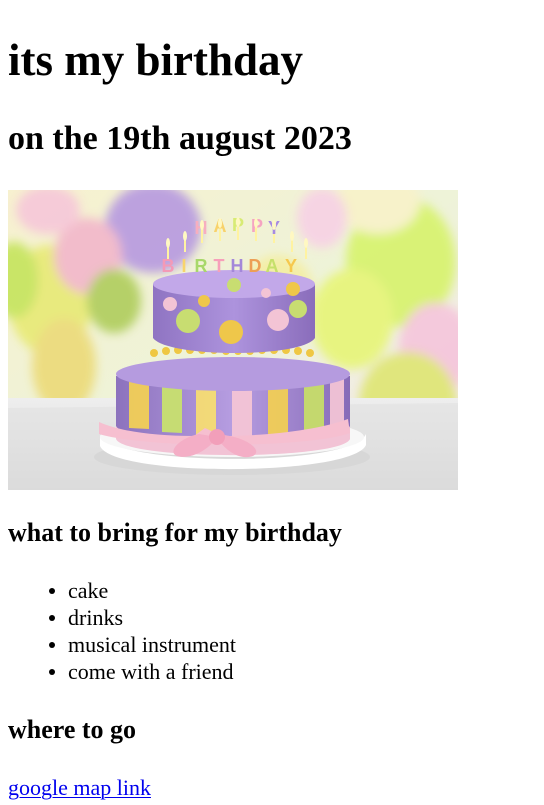 This screenshot has height=805, width=544. Describe the element at coordinates (175, 532) in the screenshot. I see `bring-list-title: what to bring for my birthday` at that location.